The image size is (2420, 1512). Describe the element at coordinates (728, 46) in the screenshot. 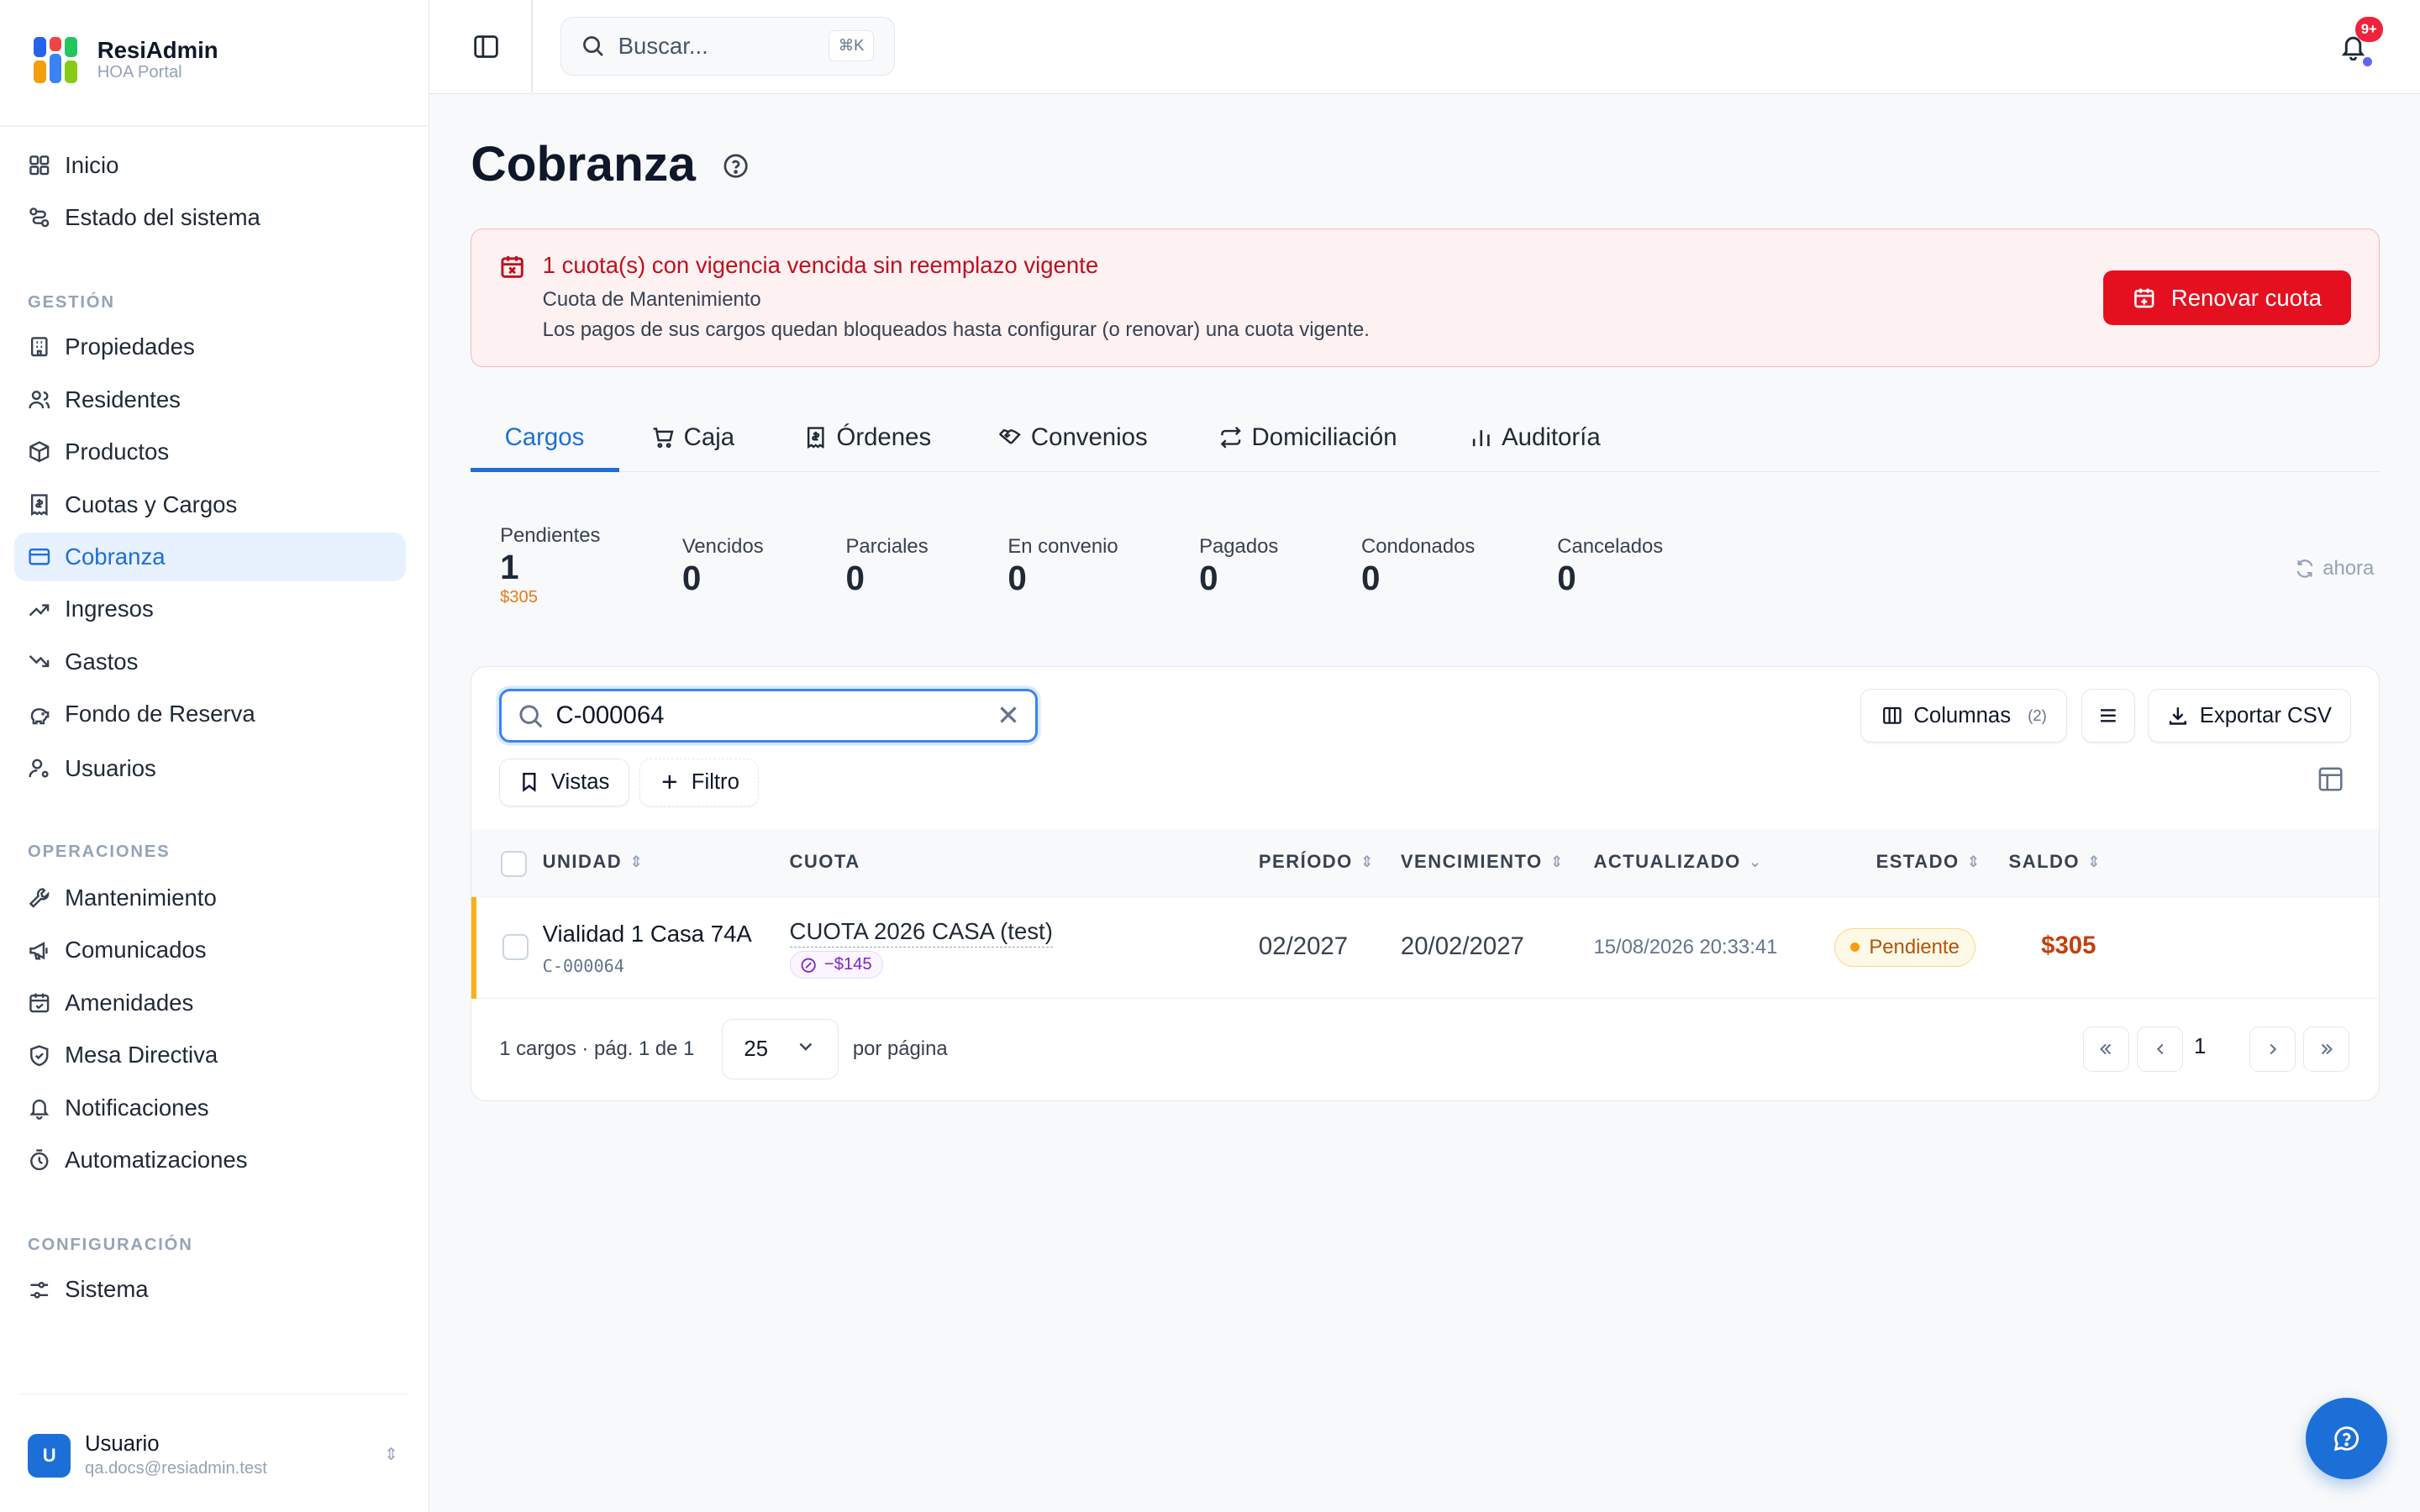

I see `global-search-input: Buscar... ⌘K` at that location.